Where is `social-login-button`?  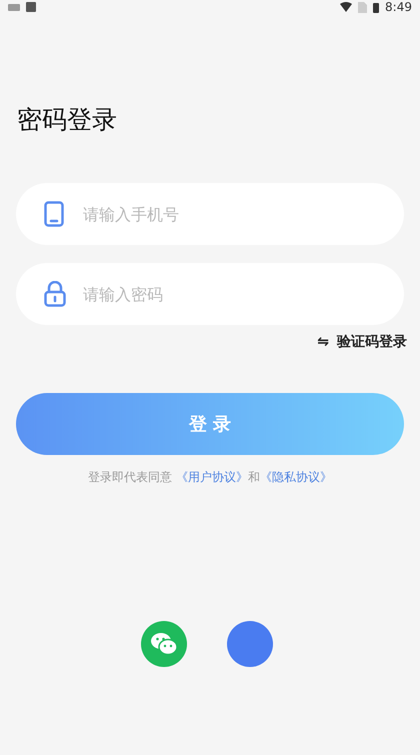
social-login-button is located at coordinates (250, 644).